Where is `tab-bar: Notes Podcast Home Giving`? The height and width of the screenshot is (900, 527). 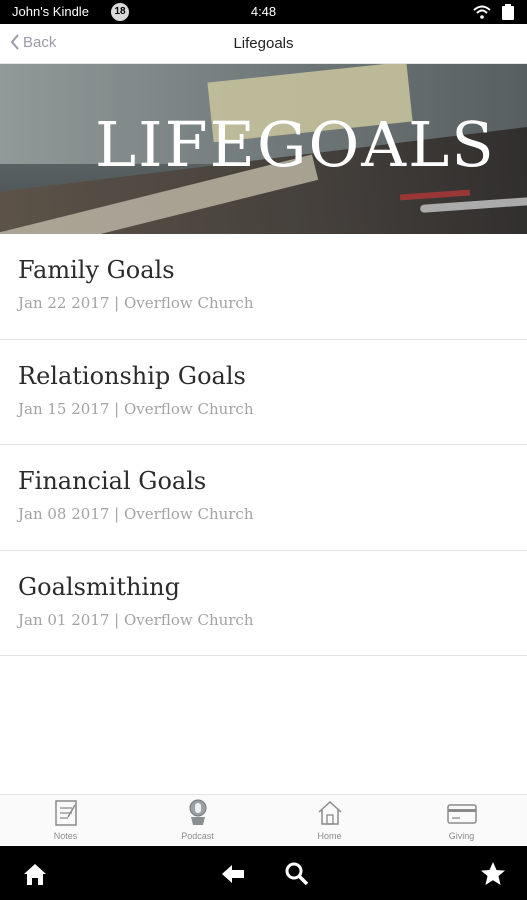 tab-bar: Notes Podcast Home Giving is located at coordinates (263, 820).